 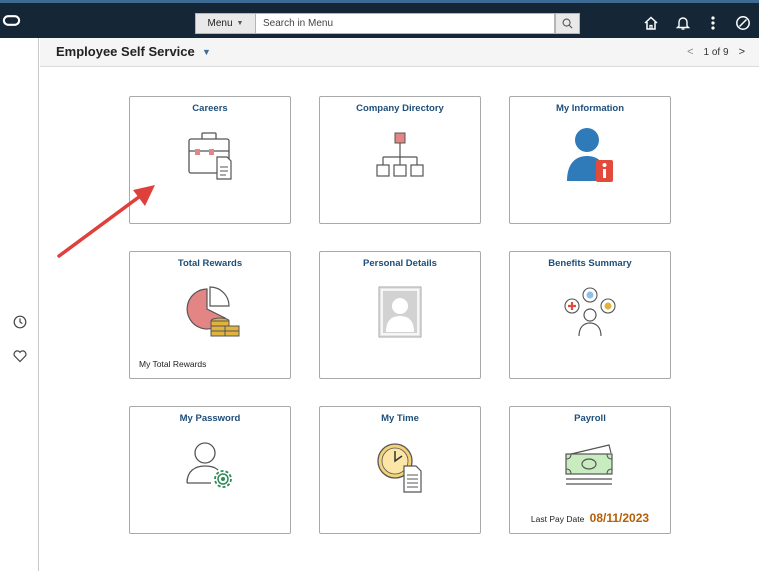 What do you see at coordinates (210, 156) in the screenshot?
I see `briefcase-document-icon` at bounding box center [210, 156].